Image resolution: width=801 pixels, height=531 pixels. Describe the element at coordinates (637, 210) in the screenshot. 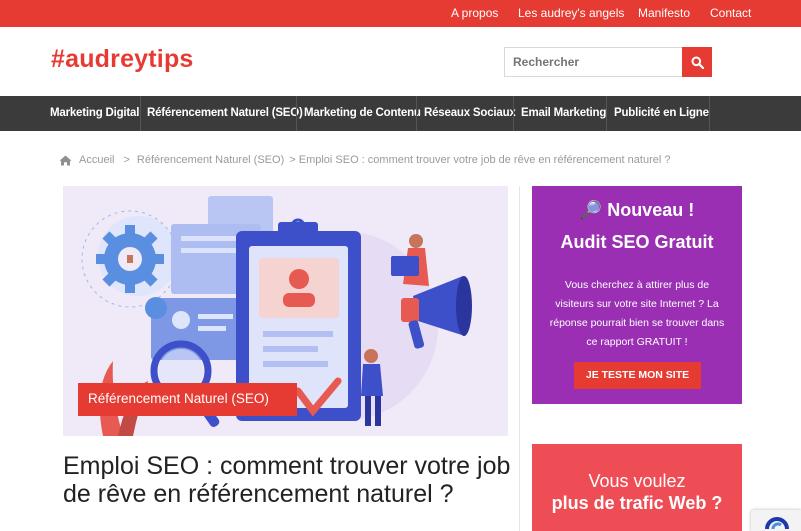

I see `promo-title: 🔎 Nouveau !` at that location.